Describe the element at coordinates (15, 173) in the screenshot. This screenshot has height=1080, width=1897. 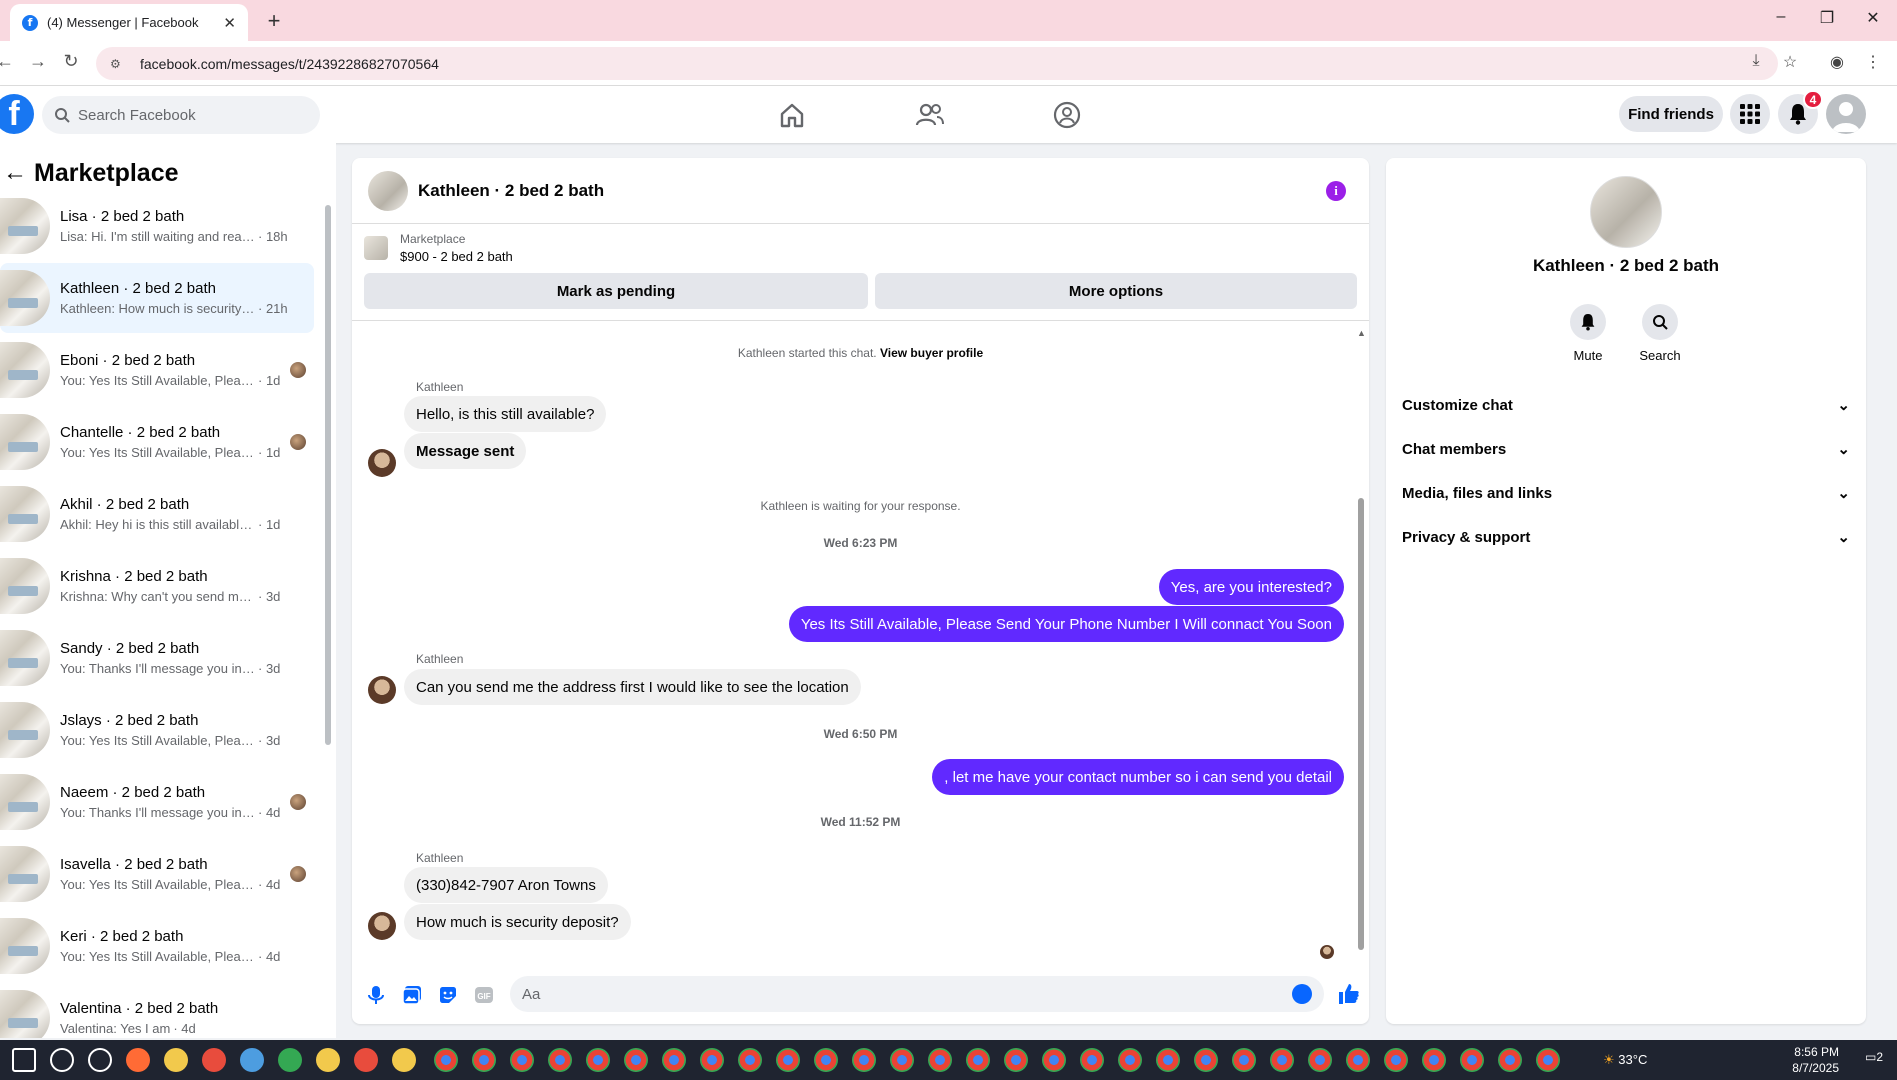
I see `back-arrow-icon: ←` at that location.